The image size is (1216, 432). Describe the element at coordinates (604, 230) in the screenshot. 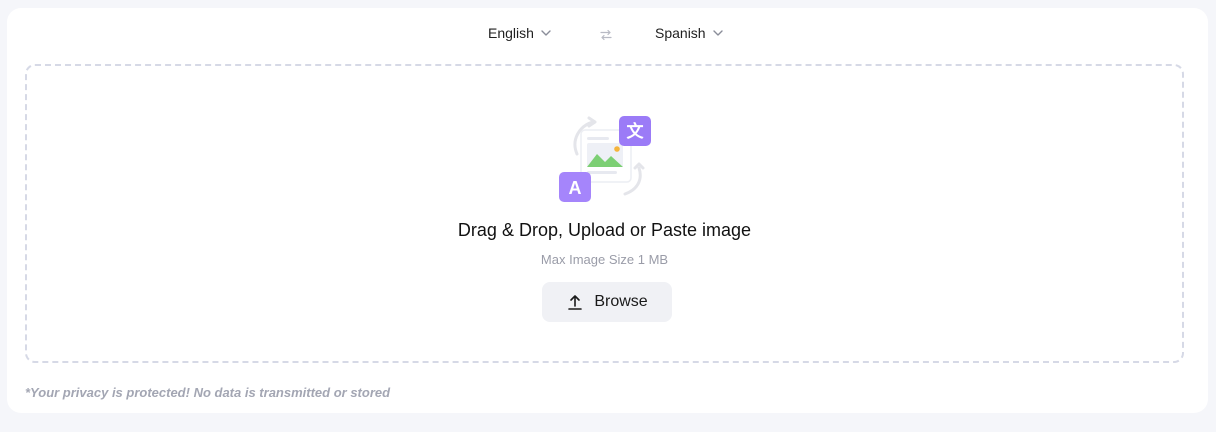

I see `dropzone-headline: Drag & Drop, Upload or Paste image` at that location.